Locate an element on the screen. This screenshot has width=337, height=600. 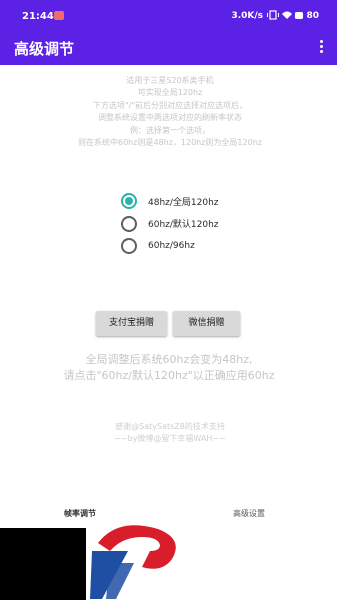
option-label: 60hz/默认120hz is located at coordinates (183, 225).